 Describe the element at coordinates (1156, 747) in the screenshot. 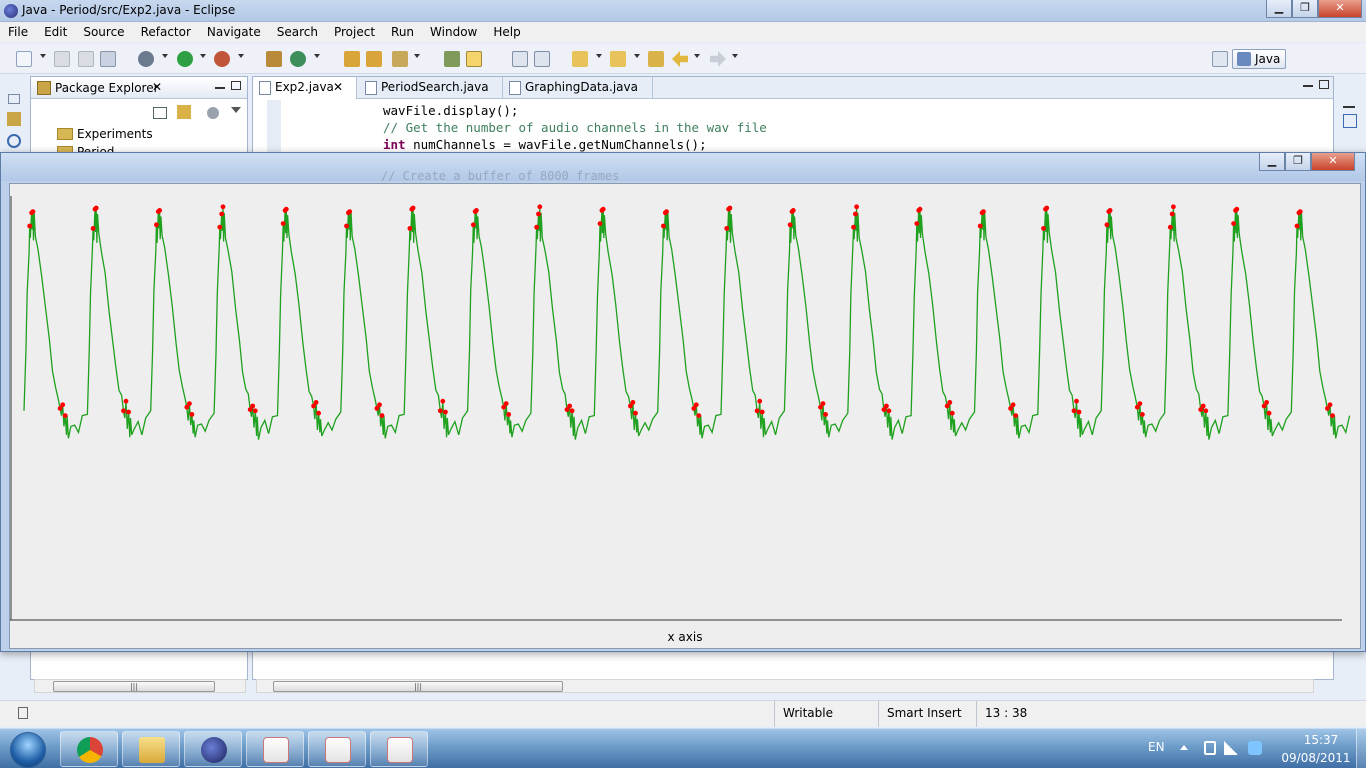

I see `language-indicator: EN` at that location.